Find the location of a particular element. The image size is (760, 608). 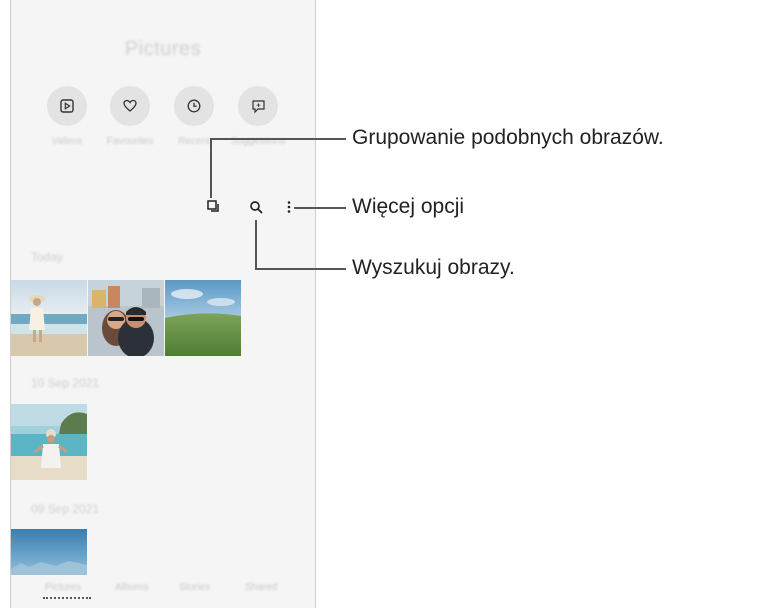

beach-photo is located at coordinates (49, 318).